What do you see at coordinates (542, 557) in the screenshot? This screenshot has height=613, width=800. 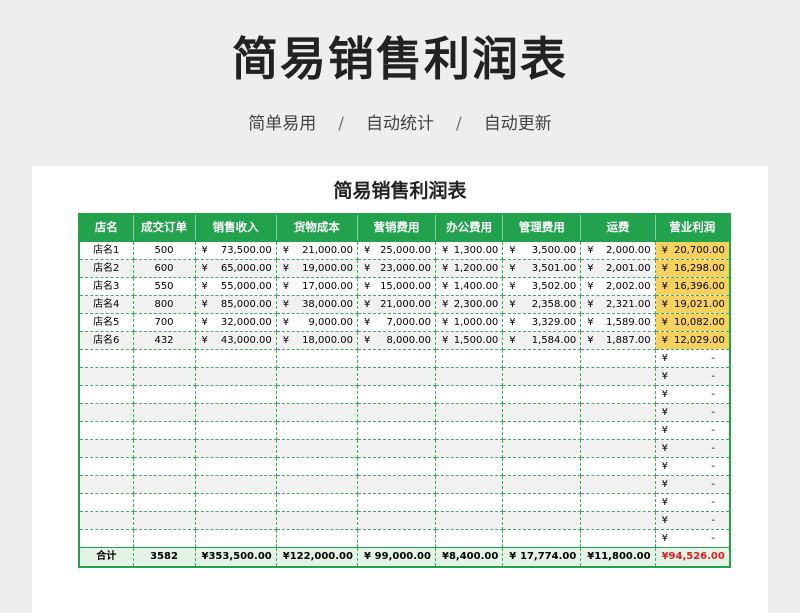 I see `total-admin: ¥17,774.00` at bounding box center [542, 557].